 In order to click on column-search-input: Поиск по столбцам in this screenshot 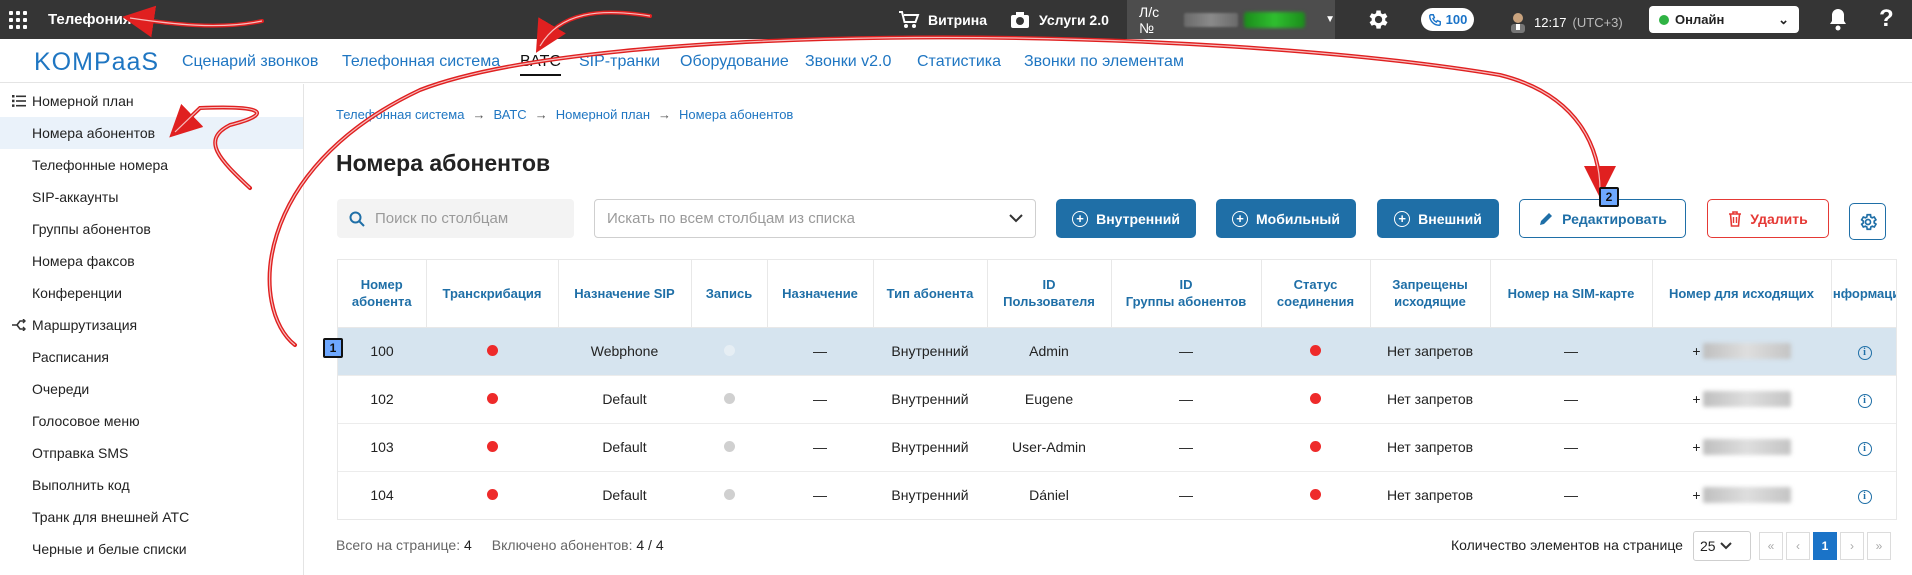, I will do `click(455, 218)`.